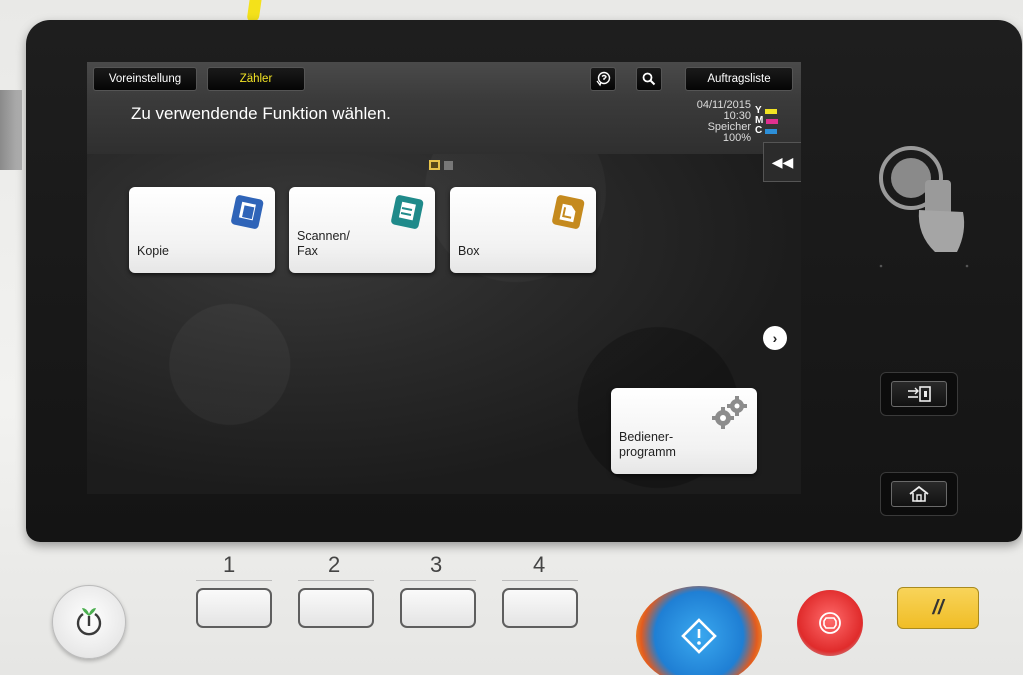  What do you see at coordinates (767, 121) in the screenshot?
I see `toner-indicator: Y M C` at bounding box center [767, 121].